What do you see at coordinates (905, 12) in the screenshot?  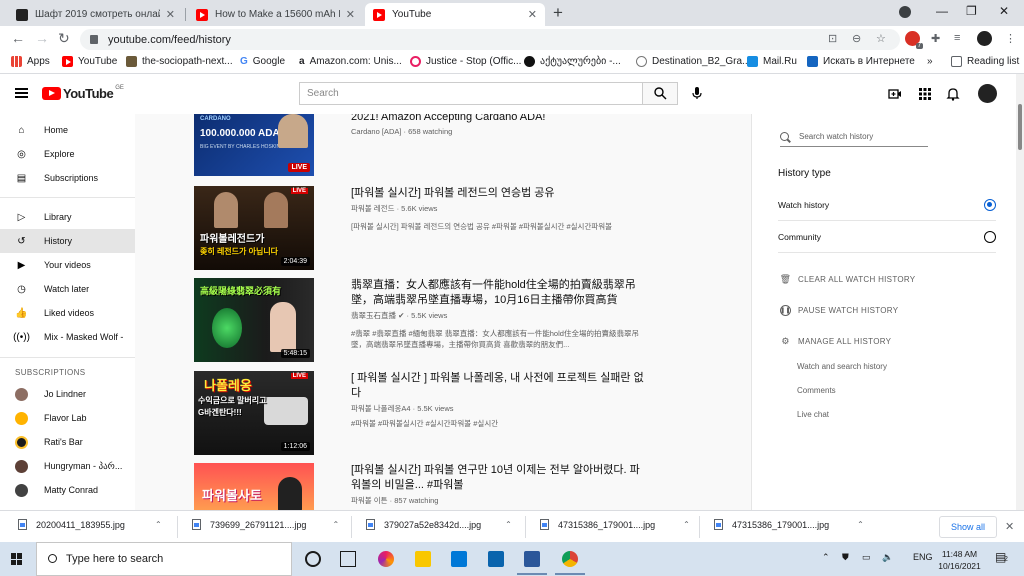 I see `tab-search-icon` at bounding box center [905, 12].